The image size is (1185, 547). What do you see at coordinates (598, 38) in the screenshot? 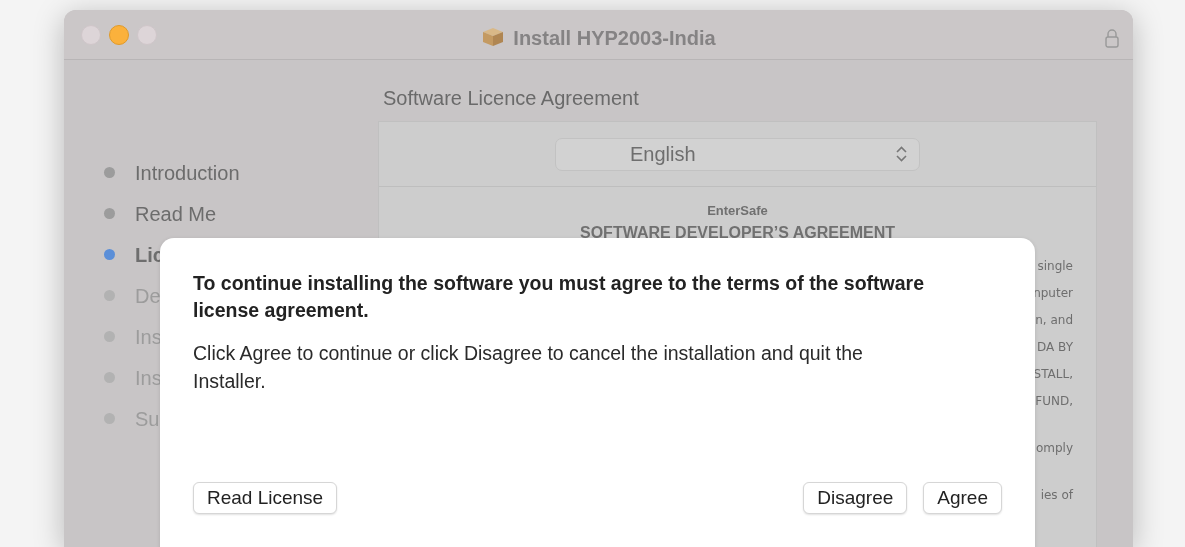
I see `window-title: Install HYP2003-India` at bounding box center [598, 38].